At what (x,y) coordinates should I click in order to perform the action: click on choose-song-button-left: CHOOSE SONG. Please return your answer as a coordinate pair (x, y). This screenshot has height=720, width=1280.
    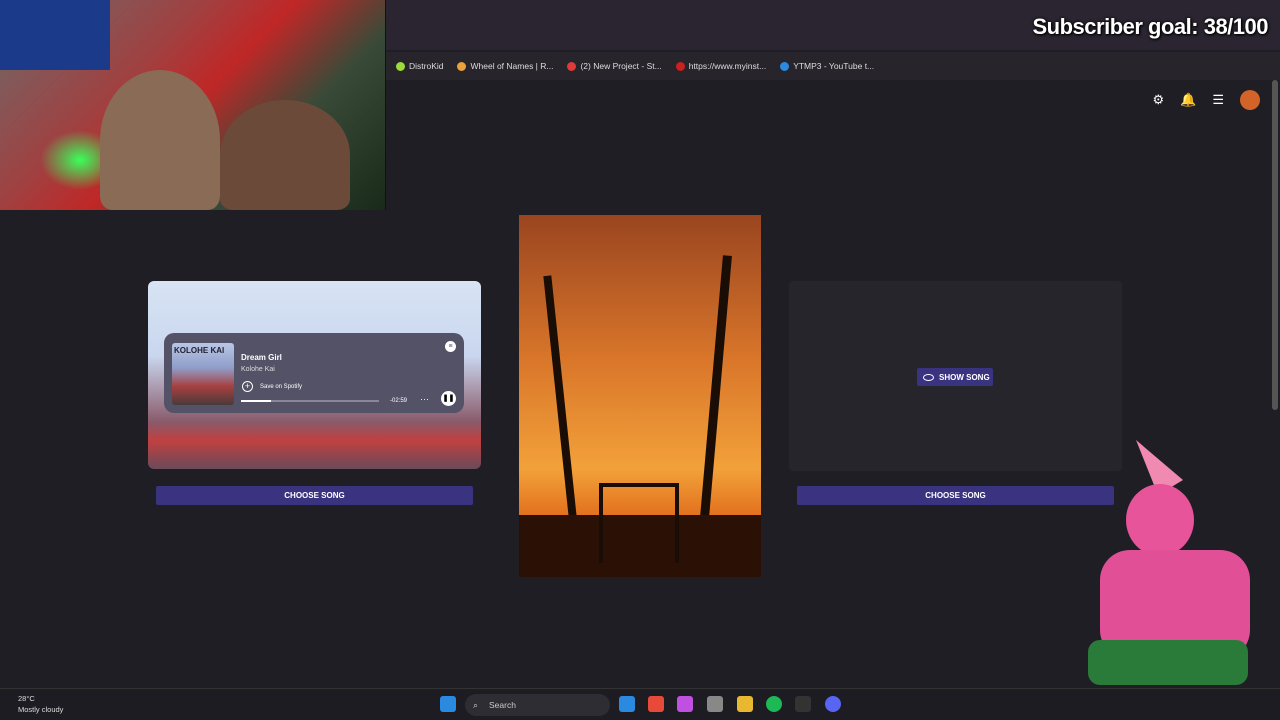
    Looking at the image, I should click on (314, 495).